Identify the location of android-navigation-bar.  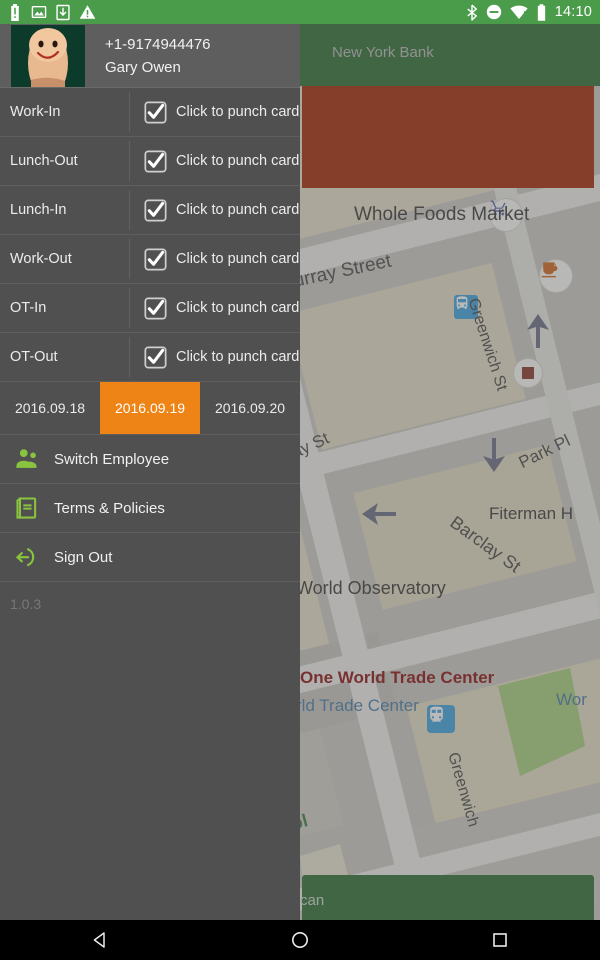
(300, 940).